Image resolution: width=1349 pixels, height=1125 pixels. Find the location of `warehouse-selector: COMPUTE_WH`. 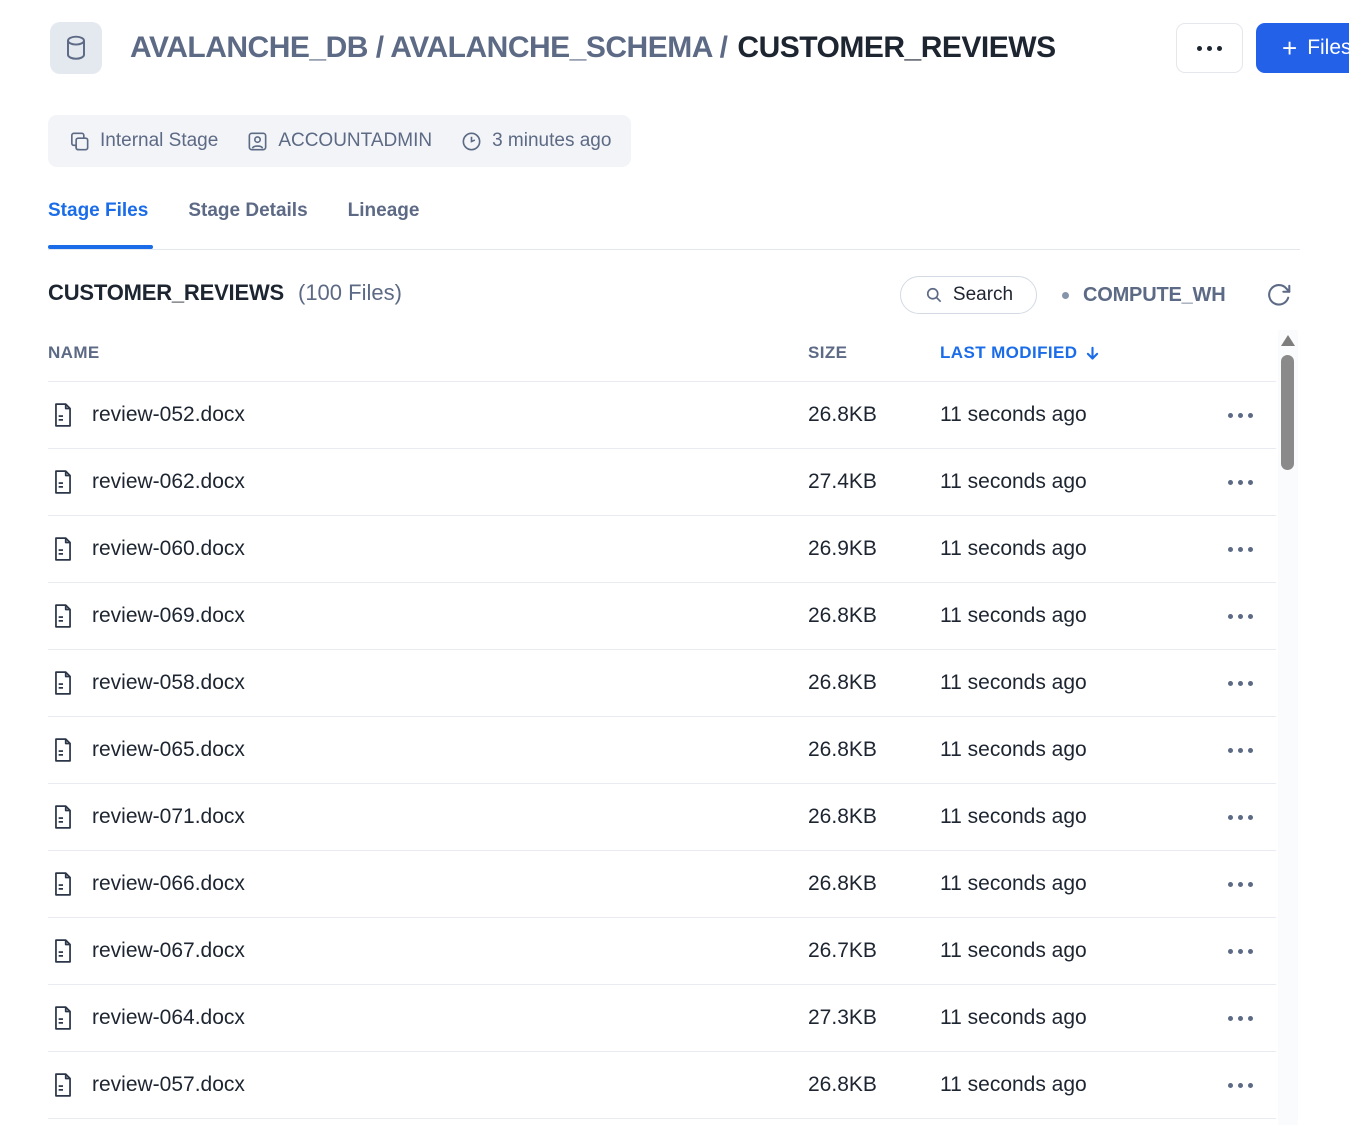

warehouse-selector: COMPUTE_WH is located at coordinates (1144, 295).